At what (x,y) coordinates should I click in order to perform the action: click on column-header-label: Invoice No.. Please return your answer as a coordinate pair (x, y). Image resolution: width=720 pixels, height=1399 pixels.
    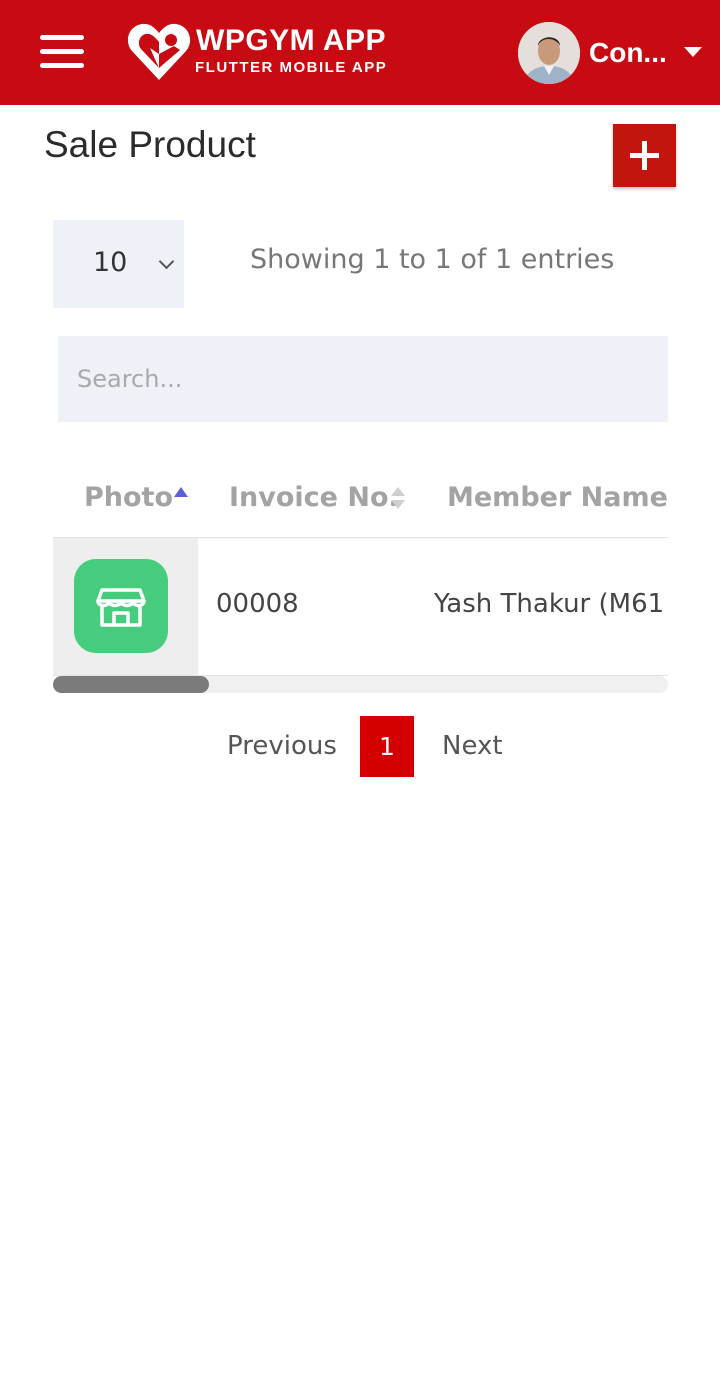
    Looking at the image, I should click on (314, 497).